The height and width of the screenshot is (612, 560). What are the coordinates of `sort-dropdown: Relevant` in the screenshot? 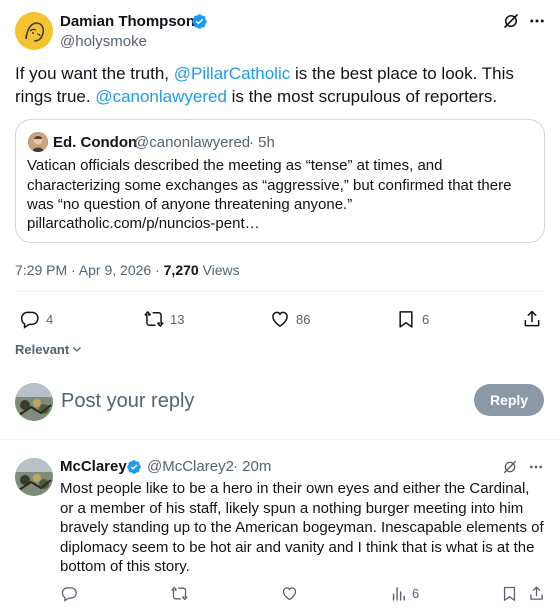 It's located at (49, 349).